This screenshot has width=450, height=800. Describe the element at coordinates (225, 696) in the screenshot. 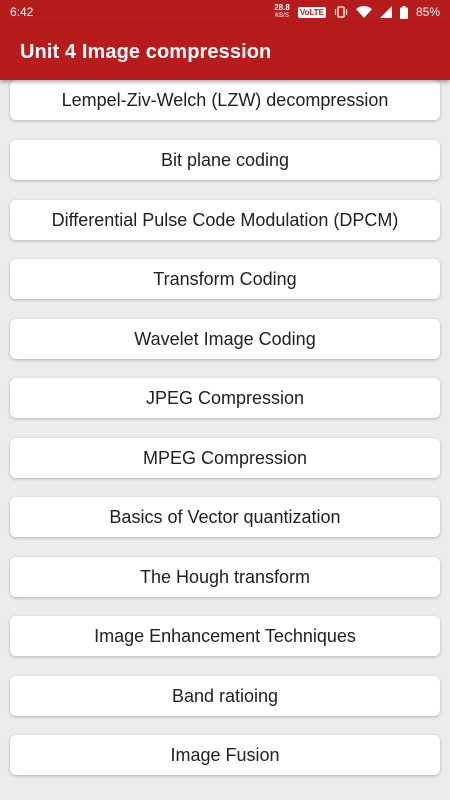

I see `topic-item-band-ratioing: Band ratioing` at that location.